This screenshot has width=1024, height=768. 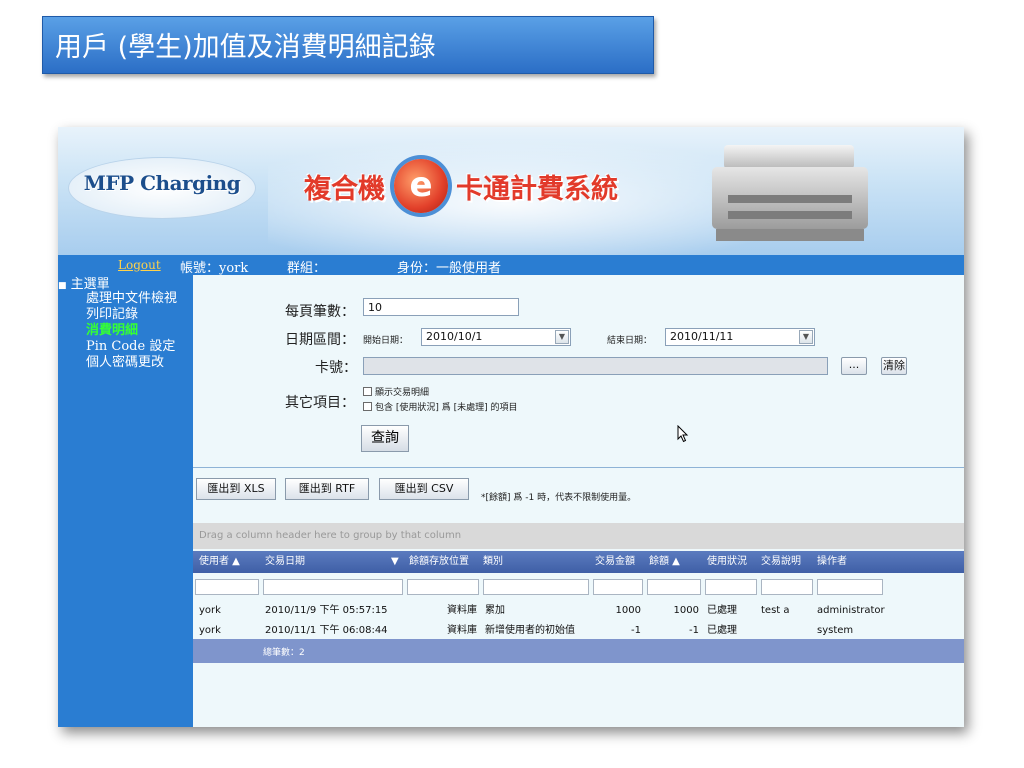 I want to click on export-csv-button: 匯出到 CSV, so click(x=424, y=489).